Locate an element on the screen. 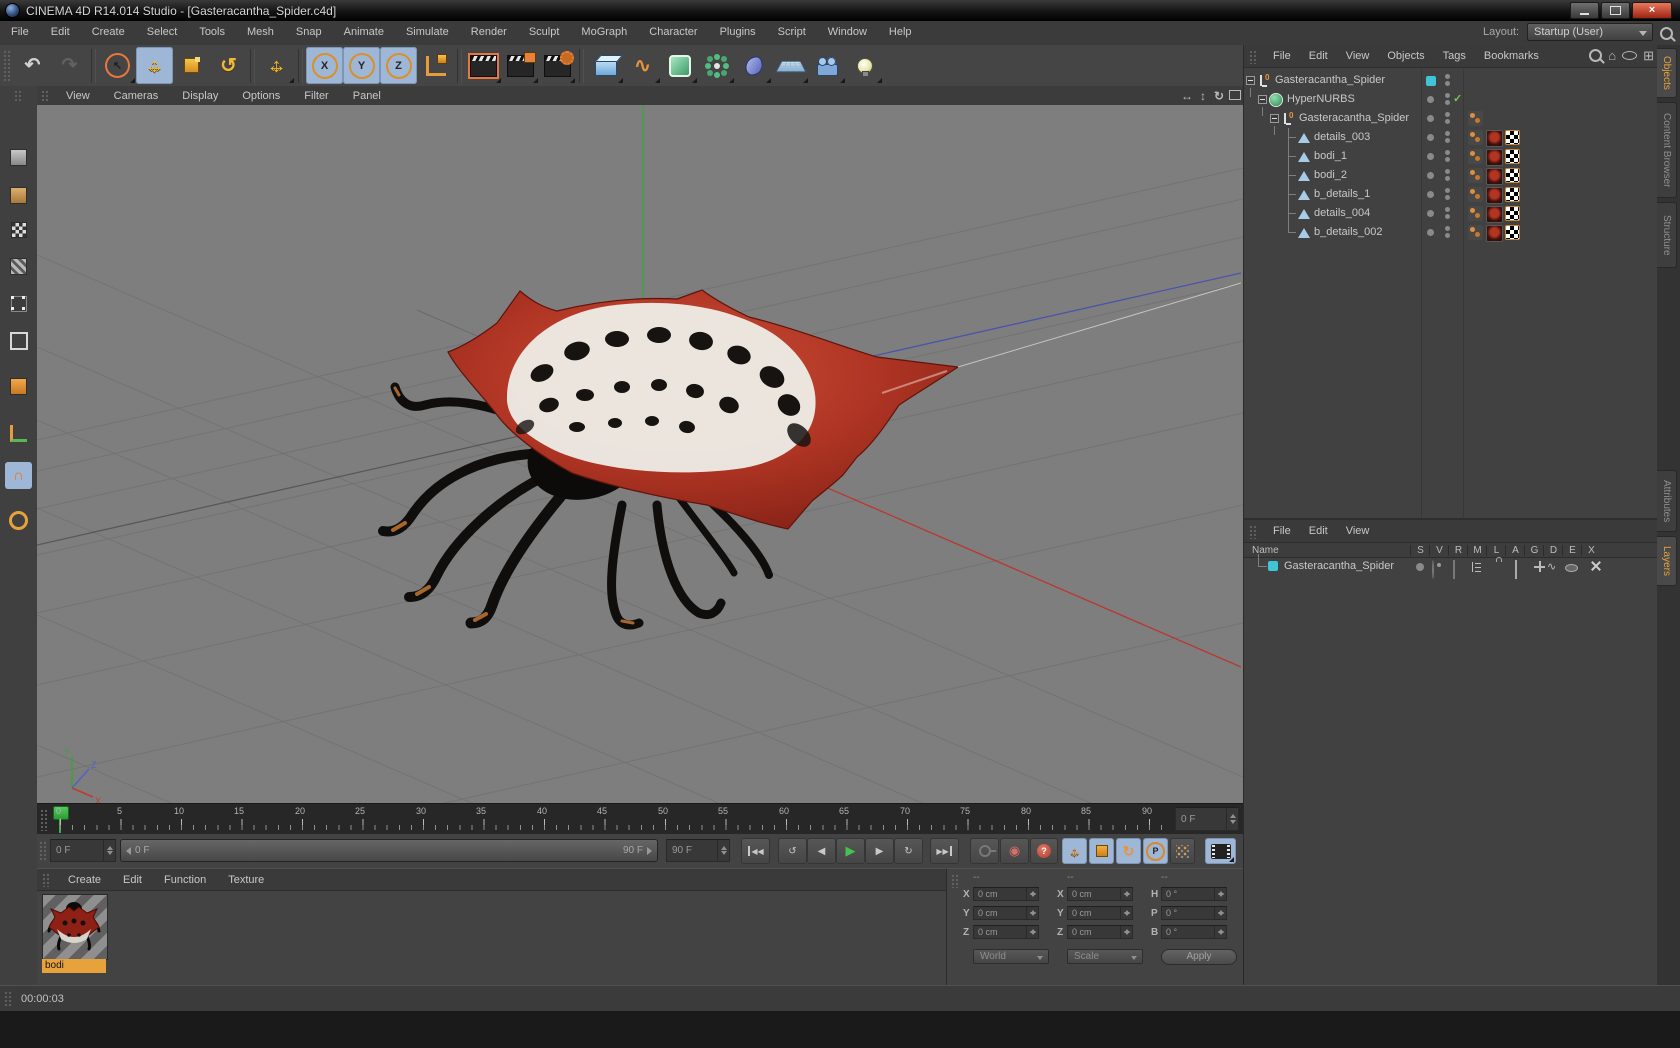 This screenshot has width=1680, height=1048. menu-tools: Tools is located at coordinates (212, 29).